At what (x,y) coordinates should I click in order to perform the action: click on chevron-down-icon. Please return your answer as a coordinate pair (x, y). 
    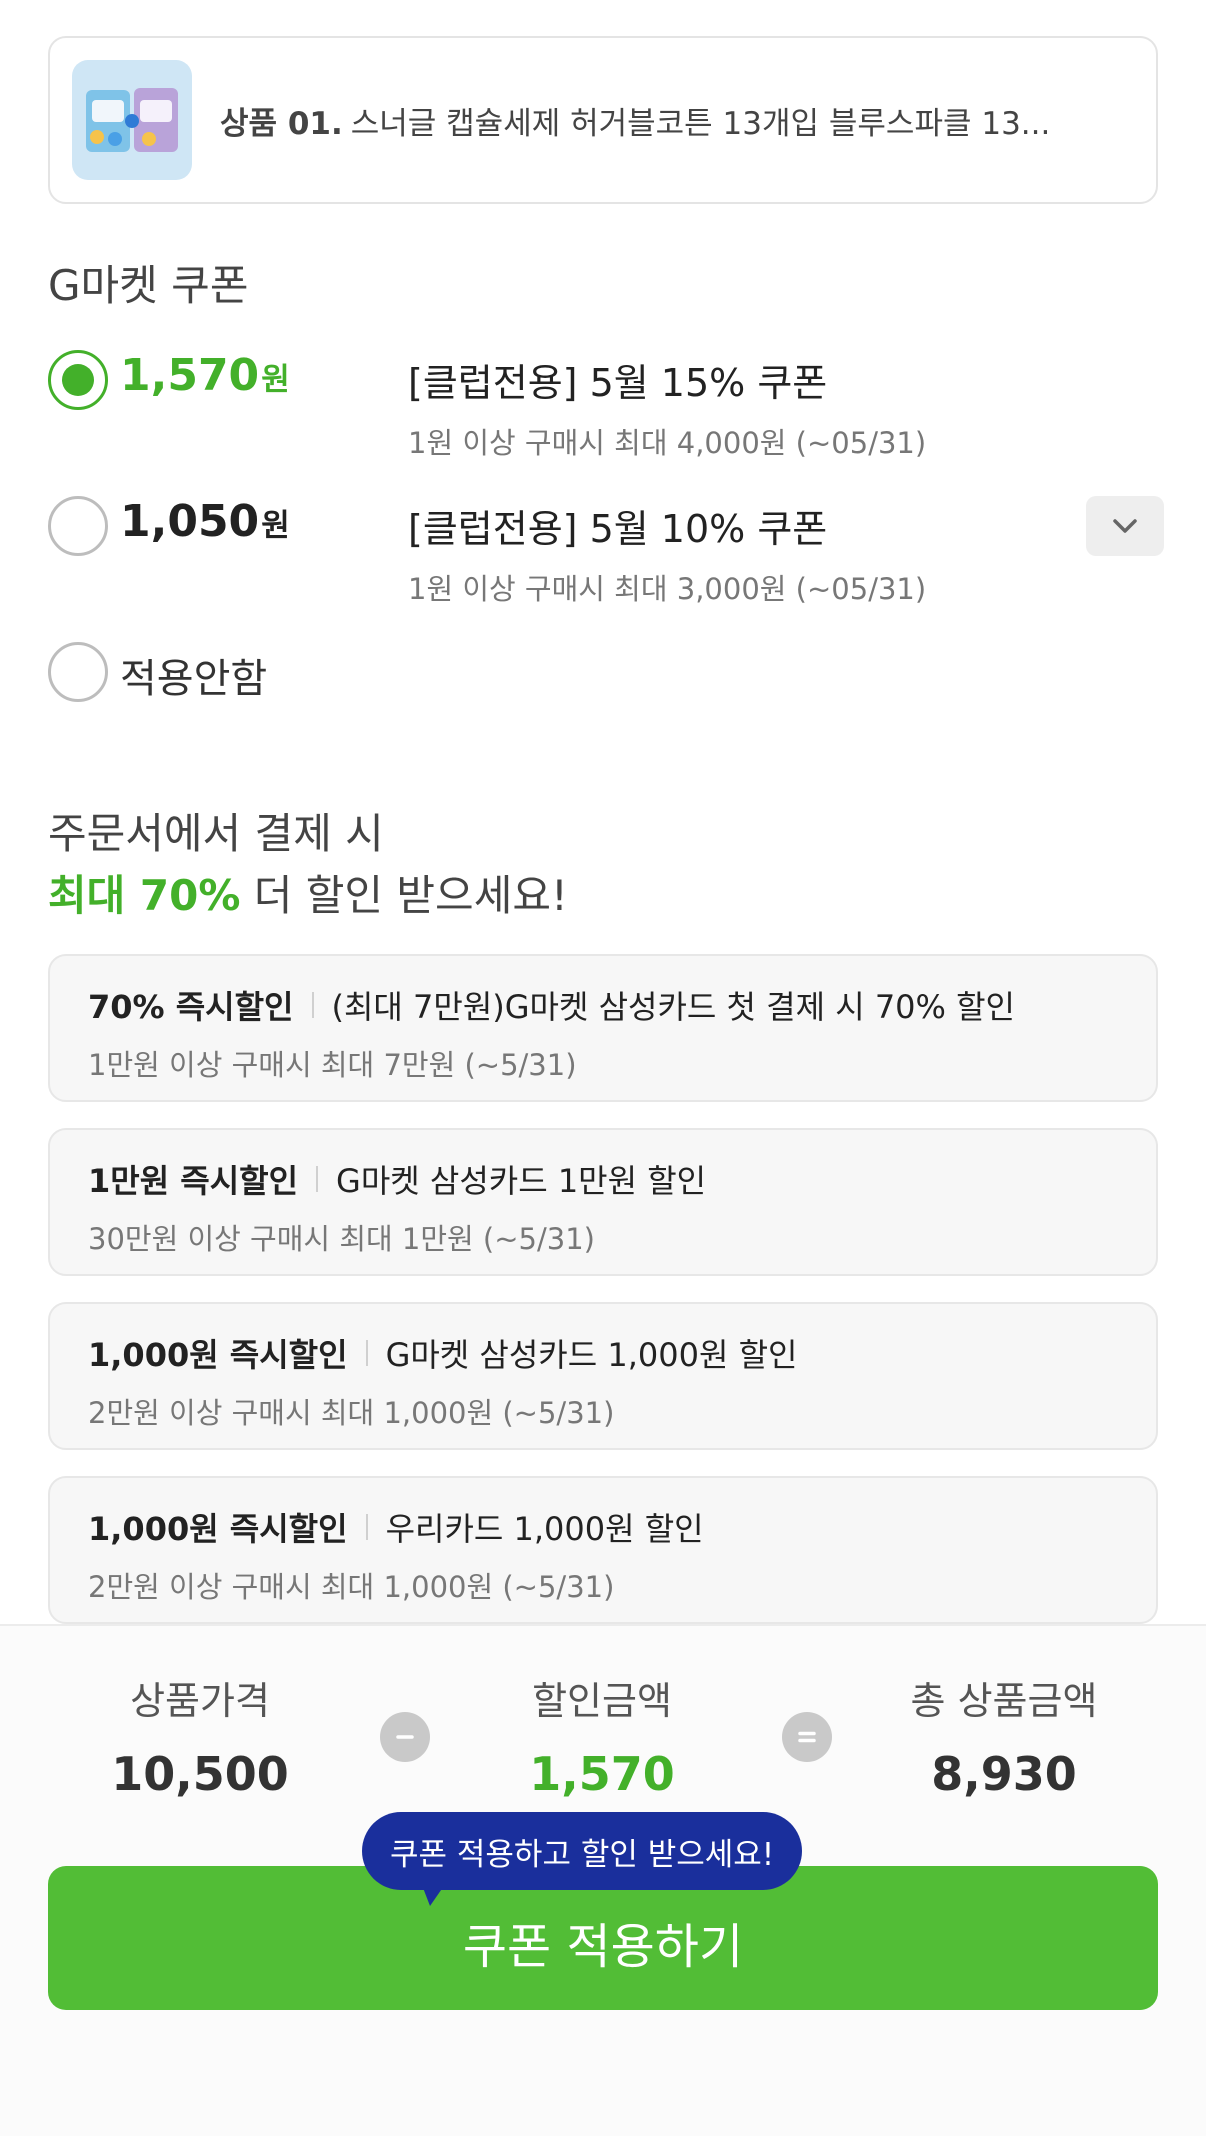
    Looking at the image, I should click on (1125, 526).